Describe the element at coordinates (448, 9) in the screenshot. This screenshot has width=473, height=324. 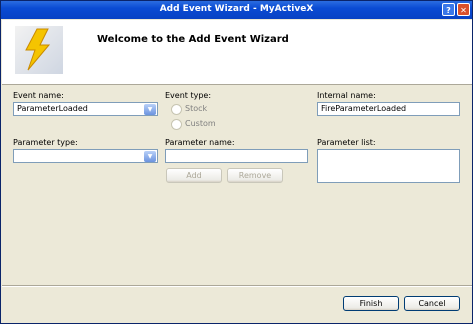
I see `help-button: ?` at that location.